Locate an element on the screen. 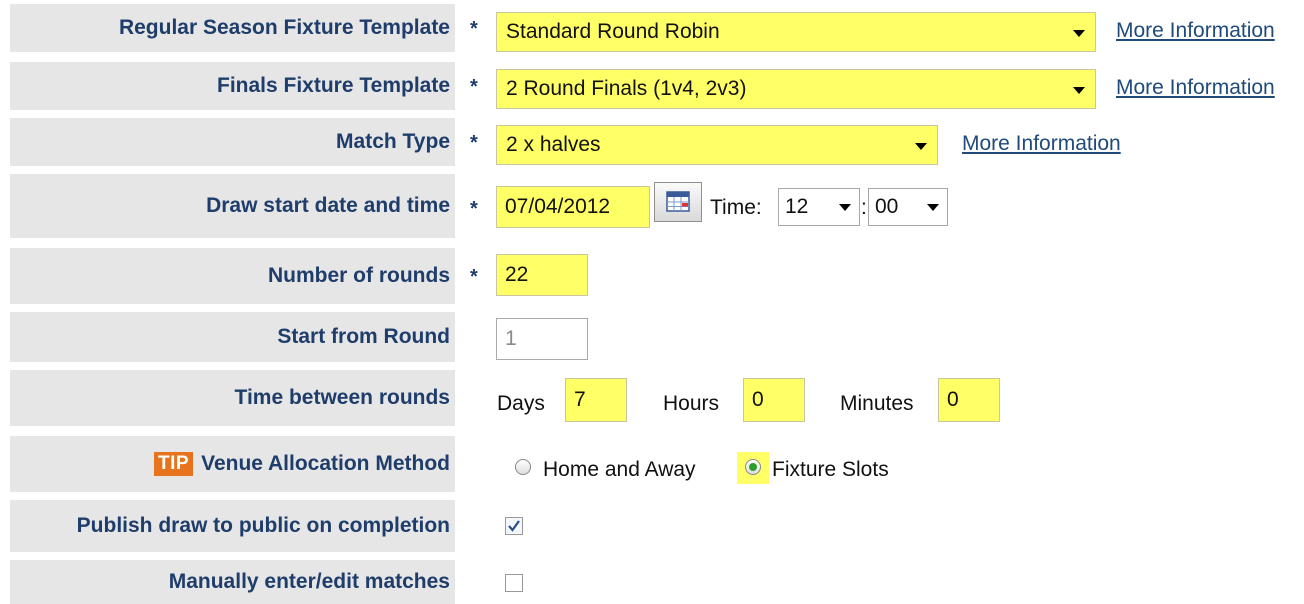 Image resolution: width=1304 pixels, height=604 pixels. manual-label: Manually enter/edit matches is located at coordinates (232, 582).